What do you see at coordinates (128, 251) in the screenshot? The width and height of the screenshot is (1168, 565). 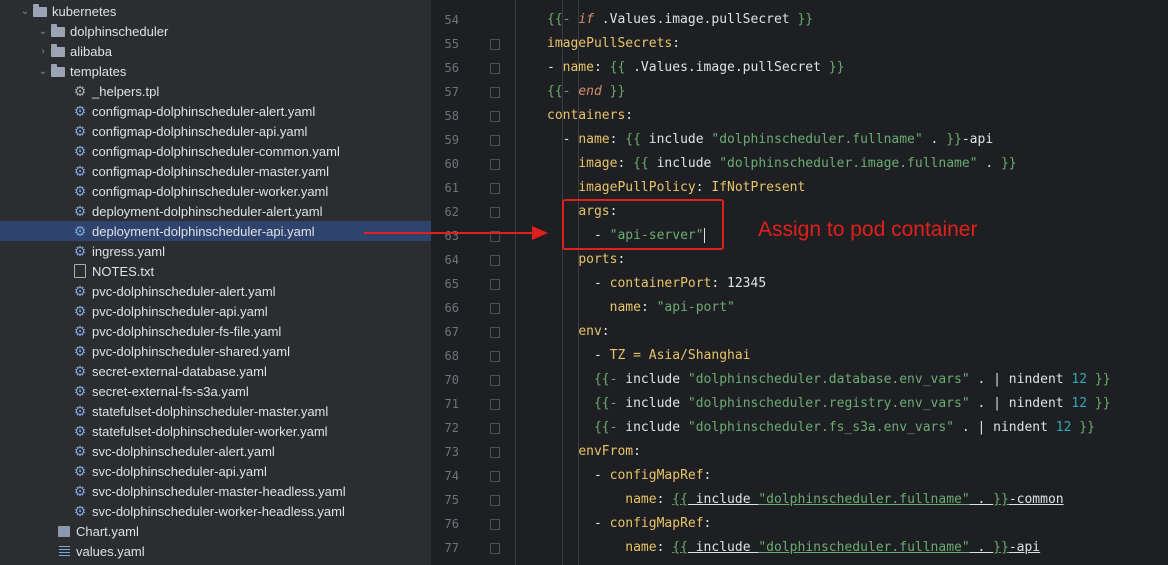 I see `tree-item-label: ingress.yaml` at bounding box center [128, 251].